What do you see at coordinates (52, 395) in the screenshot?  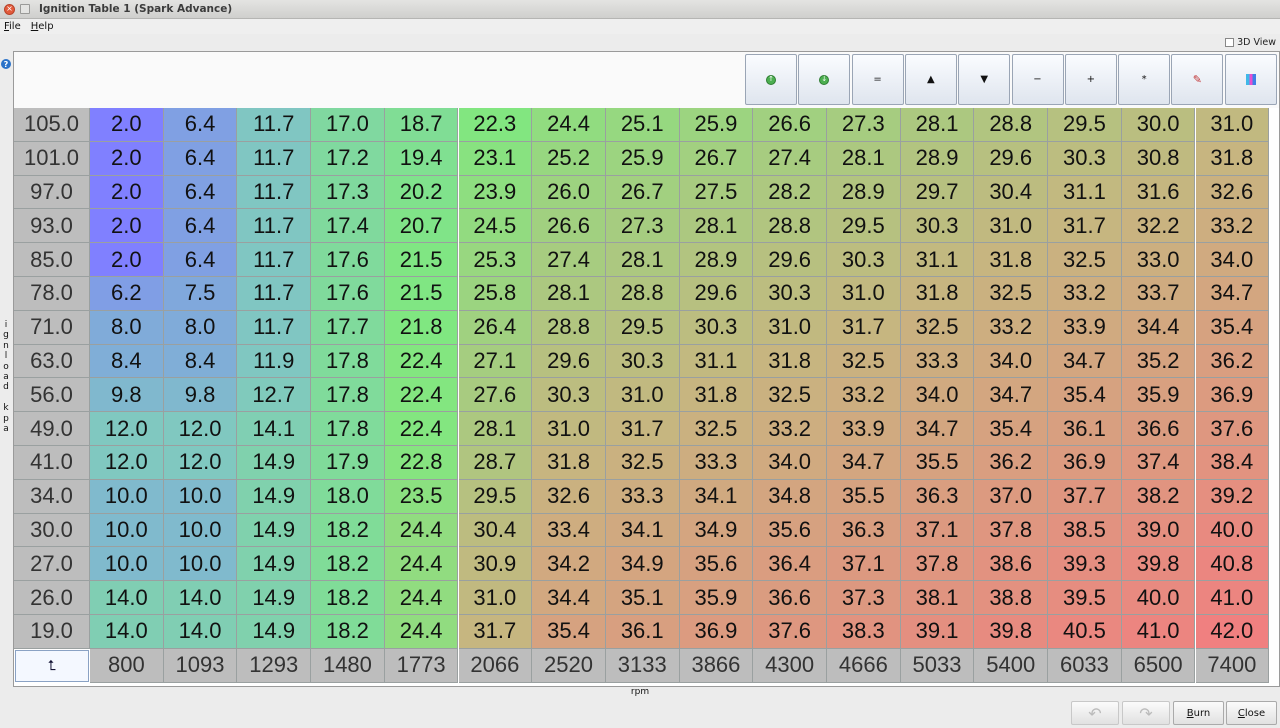 I see `y-axis-cell: 56.0` at bounding box center [52, 395].